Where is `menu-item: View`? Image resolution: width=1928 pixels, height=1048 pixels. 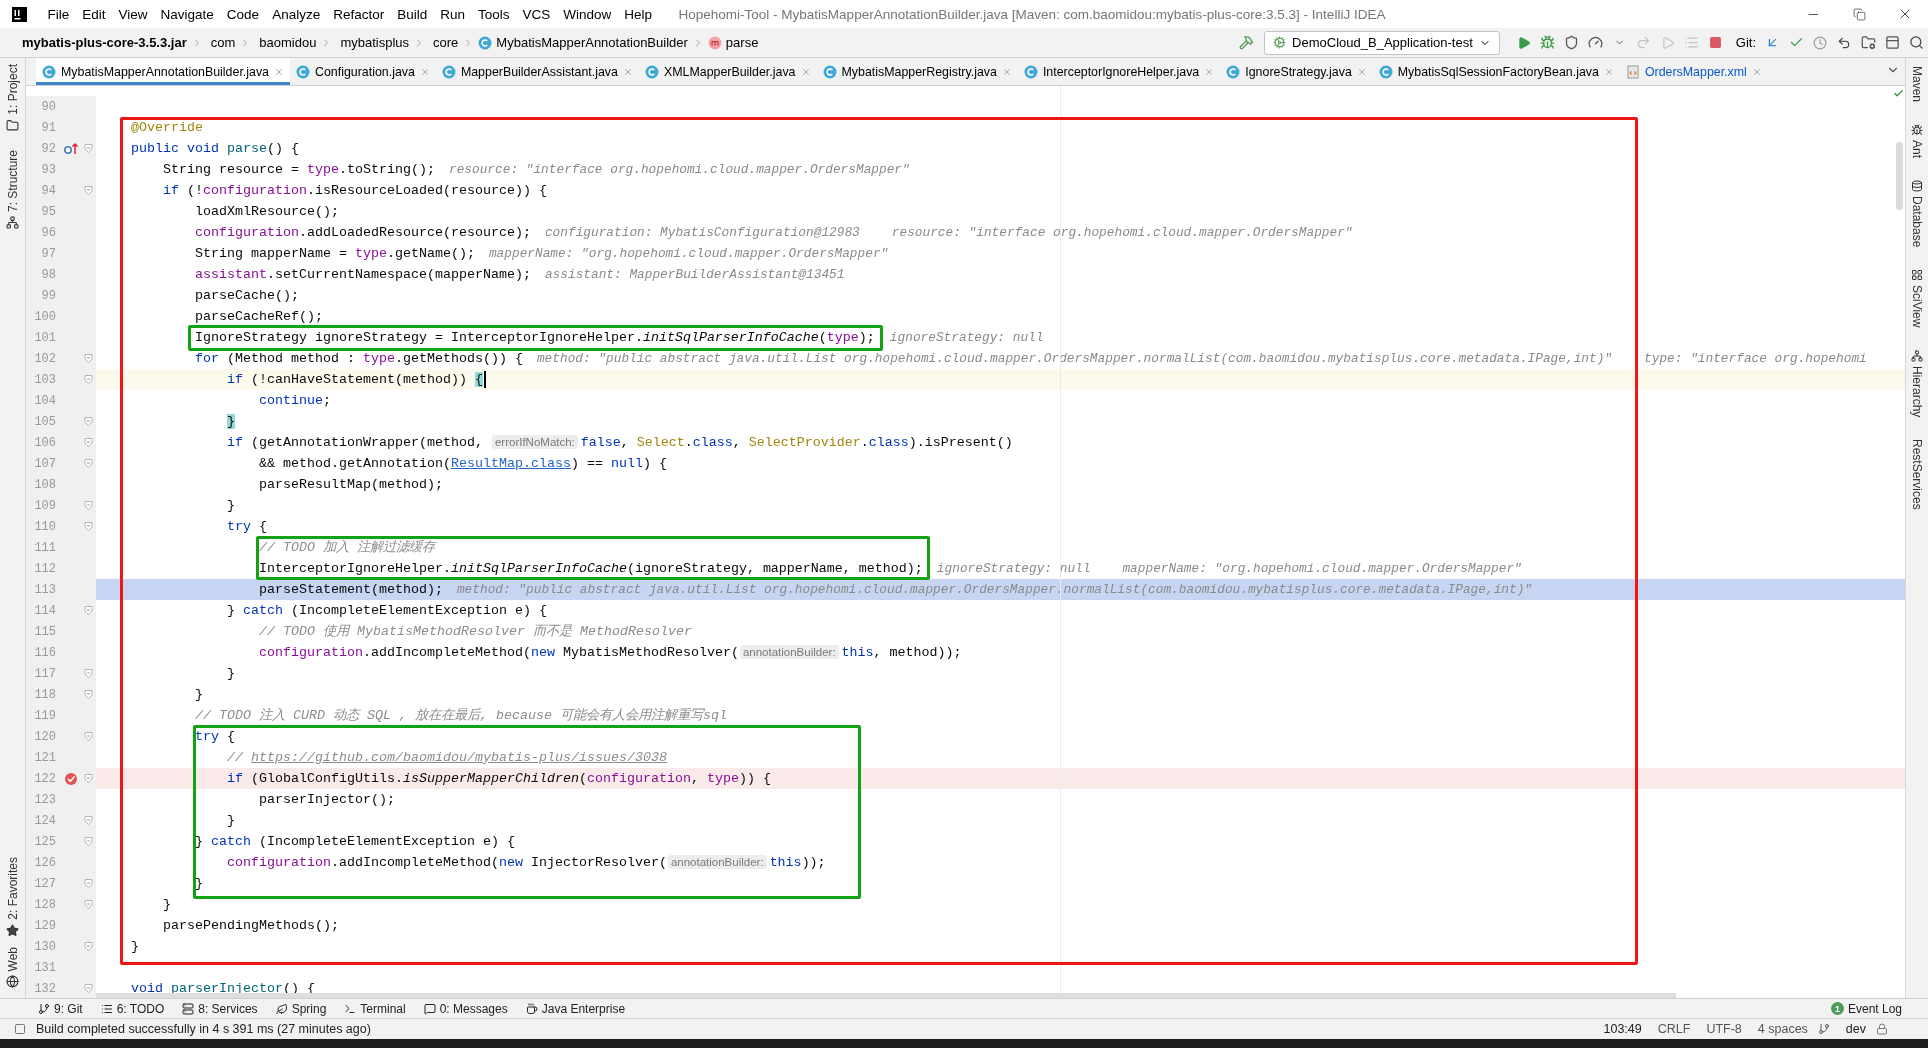
menu-item: View is located at coordinates (133, 14).